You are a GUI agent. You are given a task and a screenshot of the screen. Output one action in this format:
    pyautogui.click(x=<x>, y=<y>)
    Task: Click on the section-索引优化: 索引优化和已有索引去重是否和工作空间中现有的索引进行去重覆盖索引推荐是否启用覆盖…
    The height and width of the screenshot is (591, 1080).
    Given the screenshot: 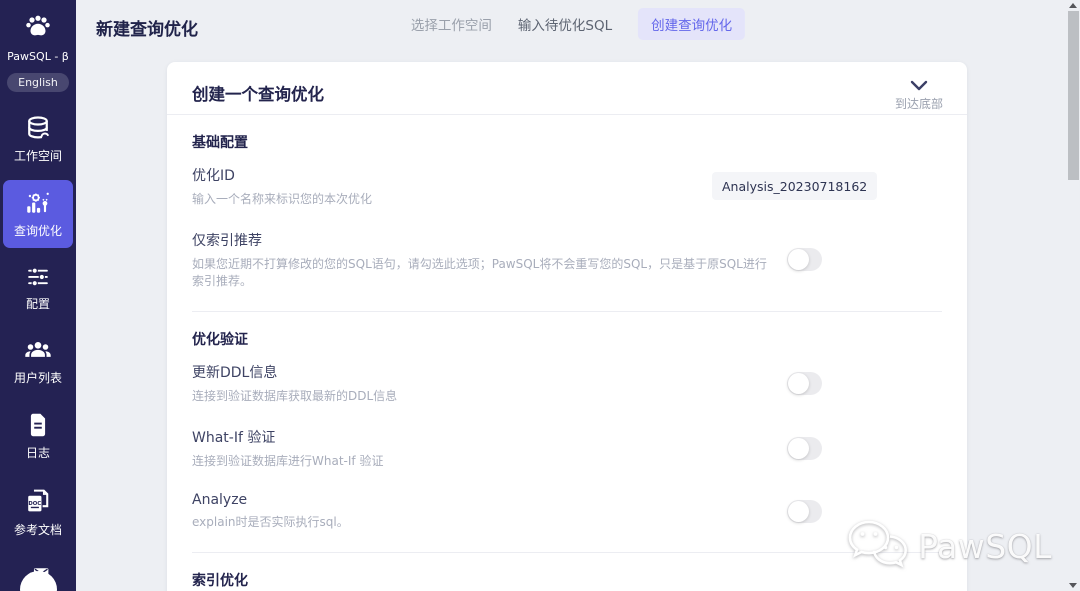 What is the action you would take?
    pyautogui.click(x=567, y=572)
    